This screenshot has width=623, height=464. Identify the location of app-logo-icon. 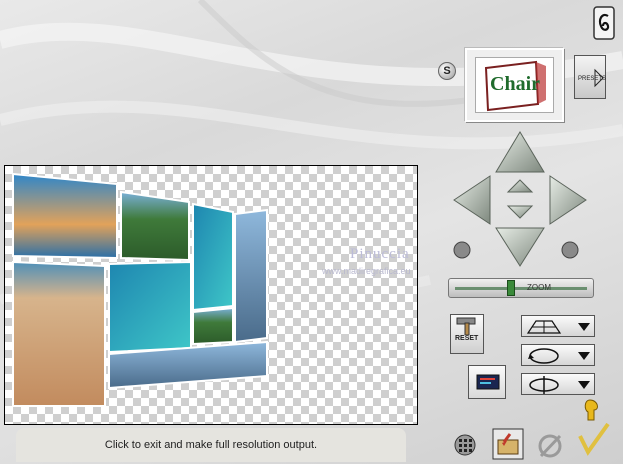
(604, 23).